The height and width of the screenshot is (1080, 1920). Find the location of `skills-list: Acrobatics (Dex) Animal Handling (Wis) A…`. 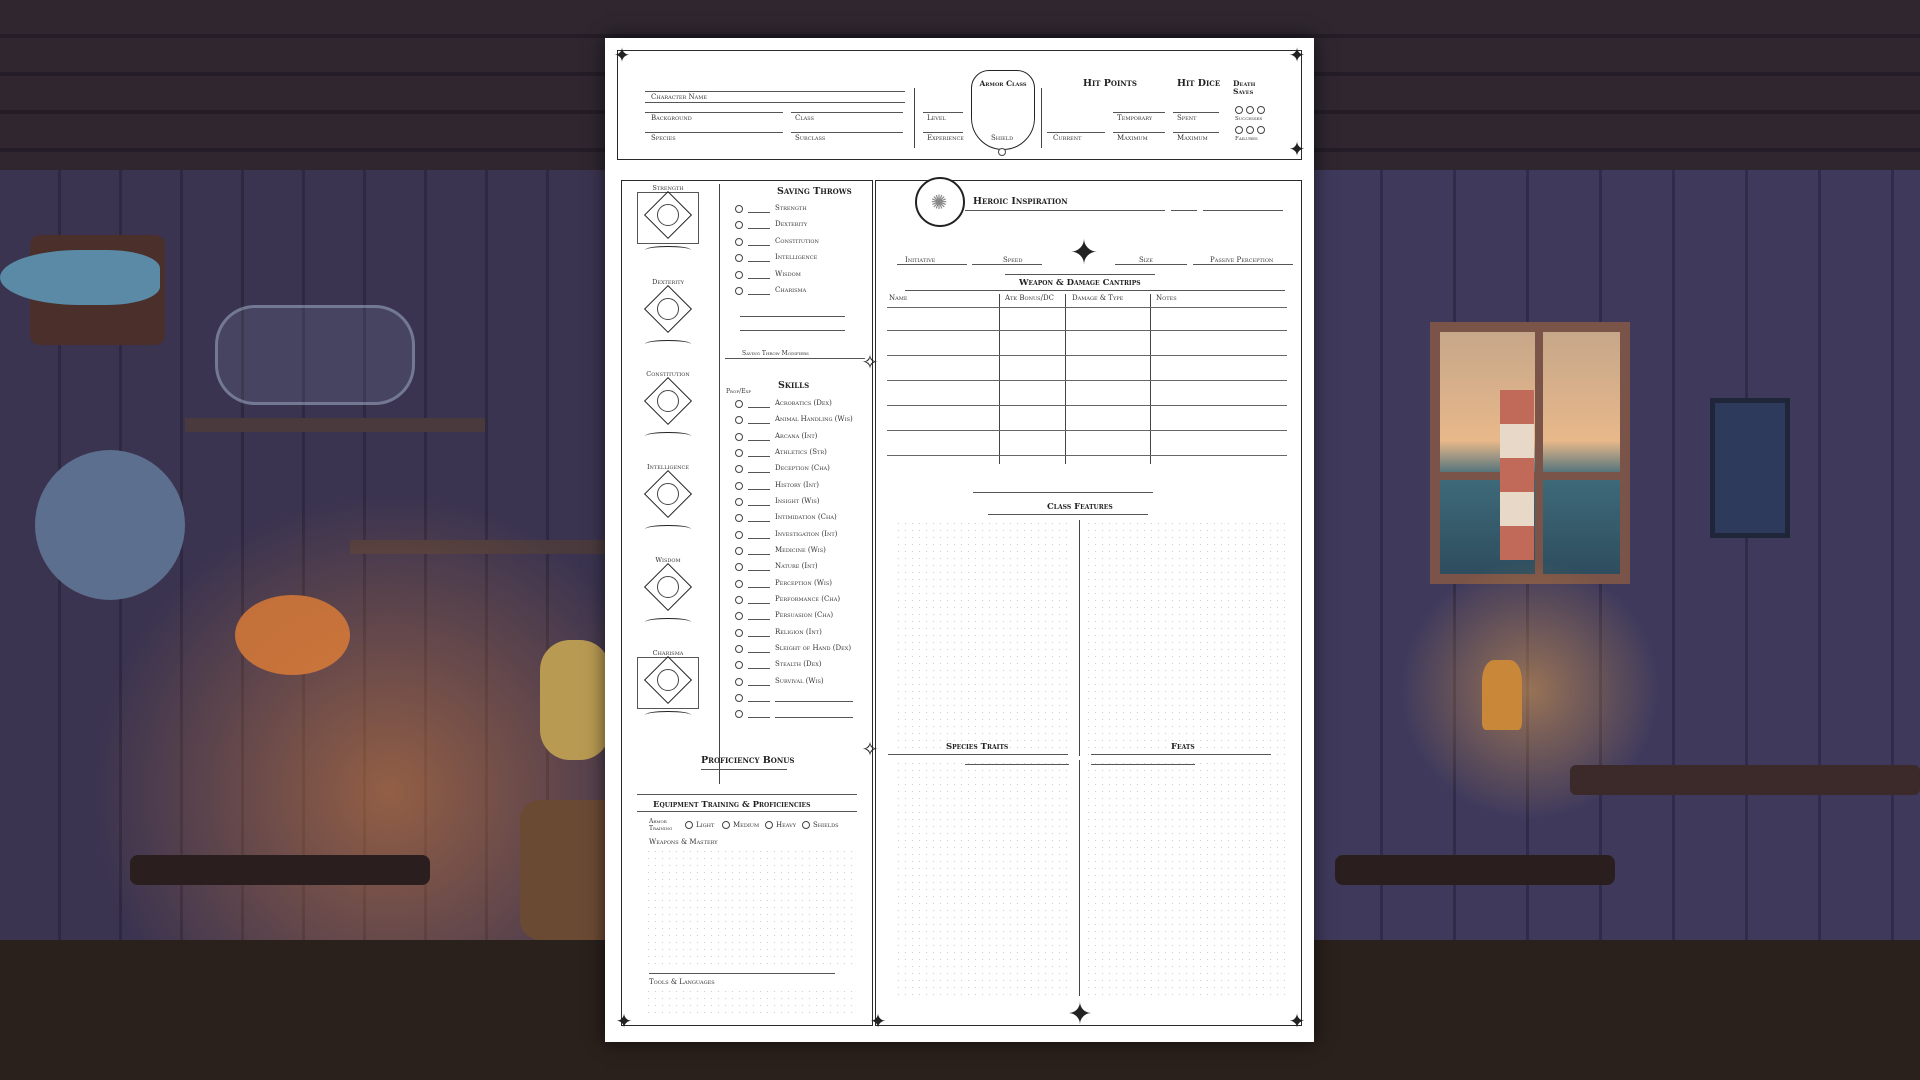

skills-list: Acrobatics (Dex) Animal Handling (Wis) A… is located at coordinates (800, 563).